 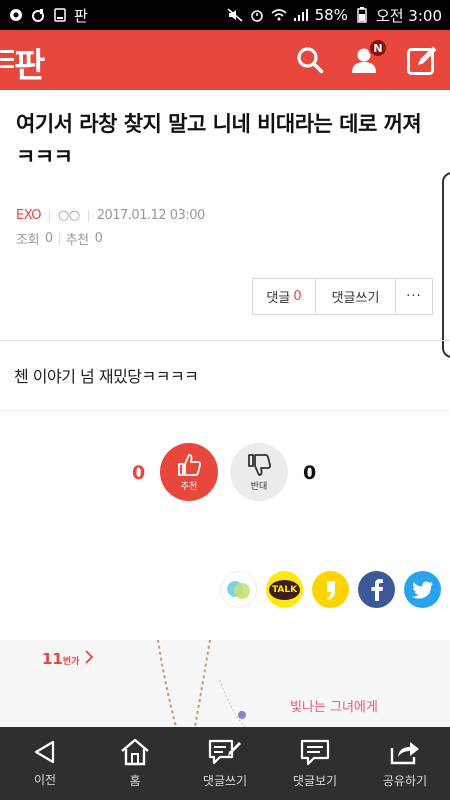 I want to click on post-body: 첸 이야기 넘 재밌당ㅋㅋㅋㅋ, so click(x=106, y=376).